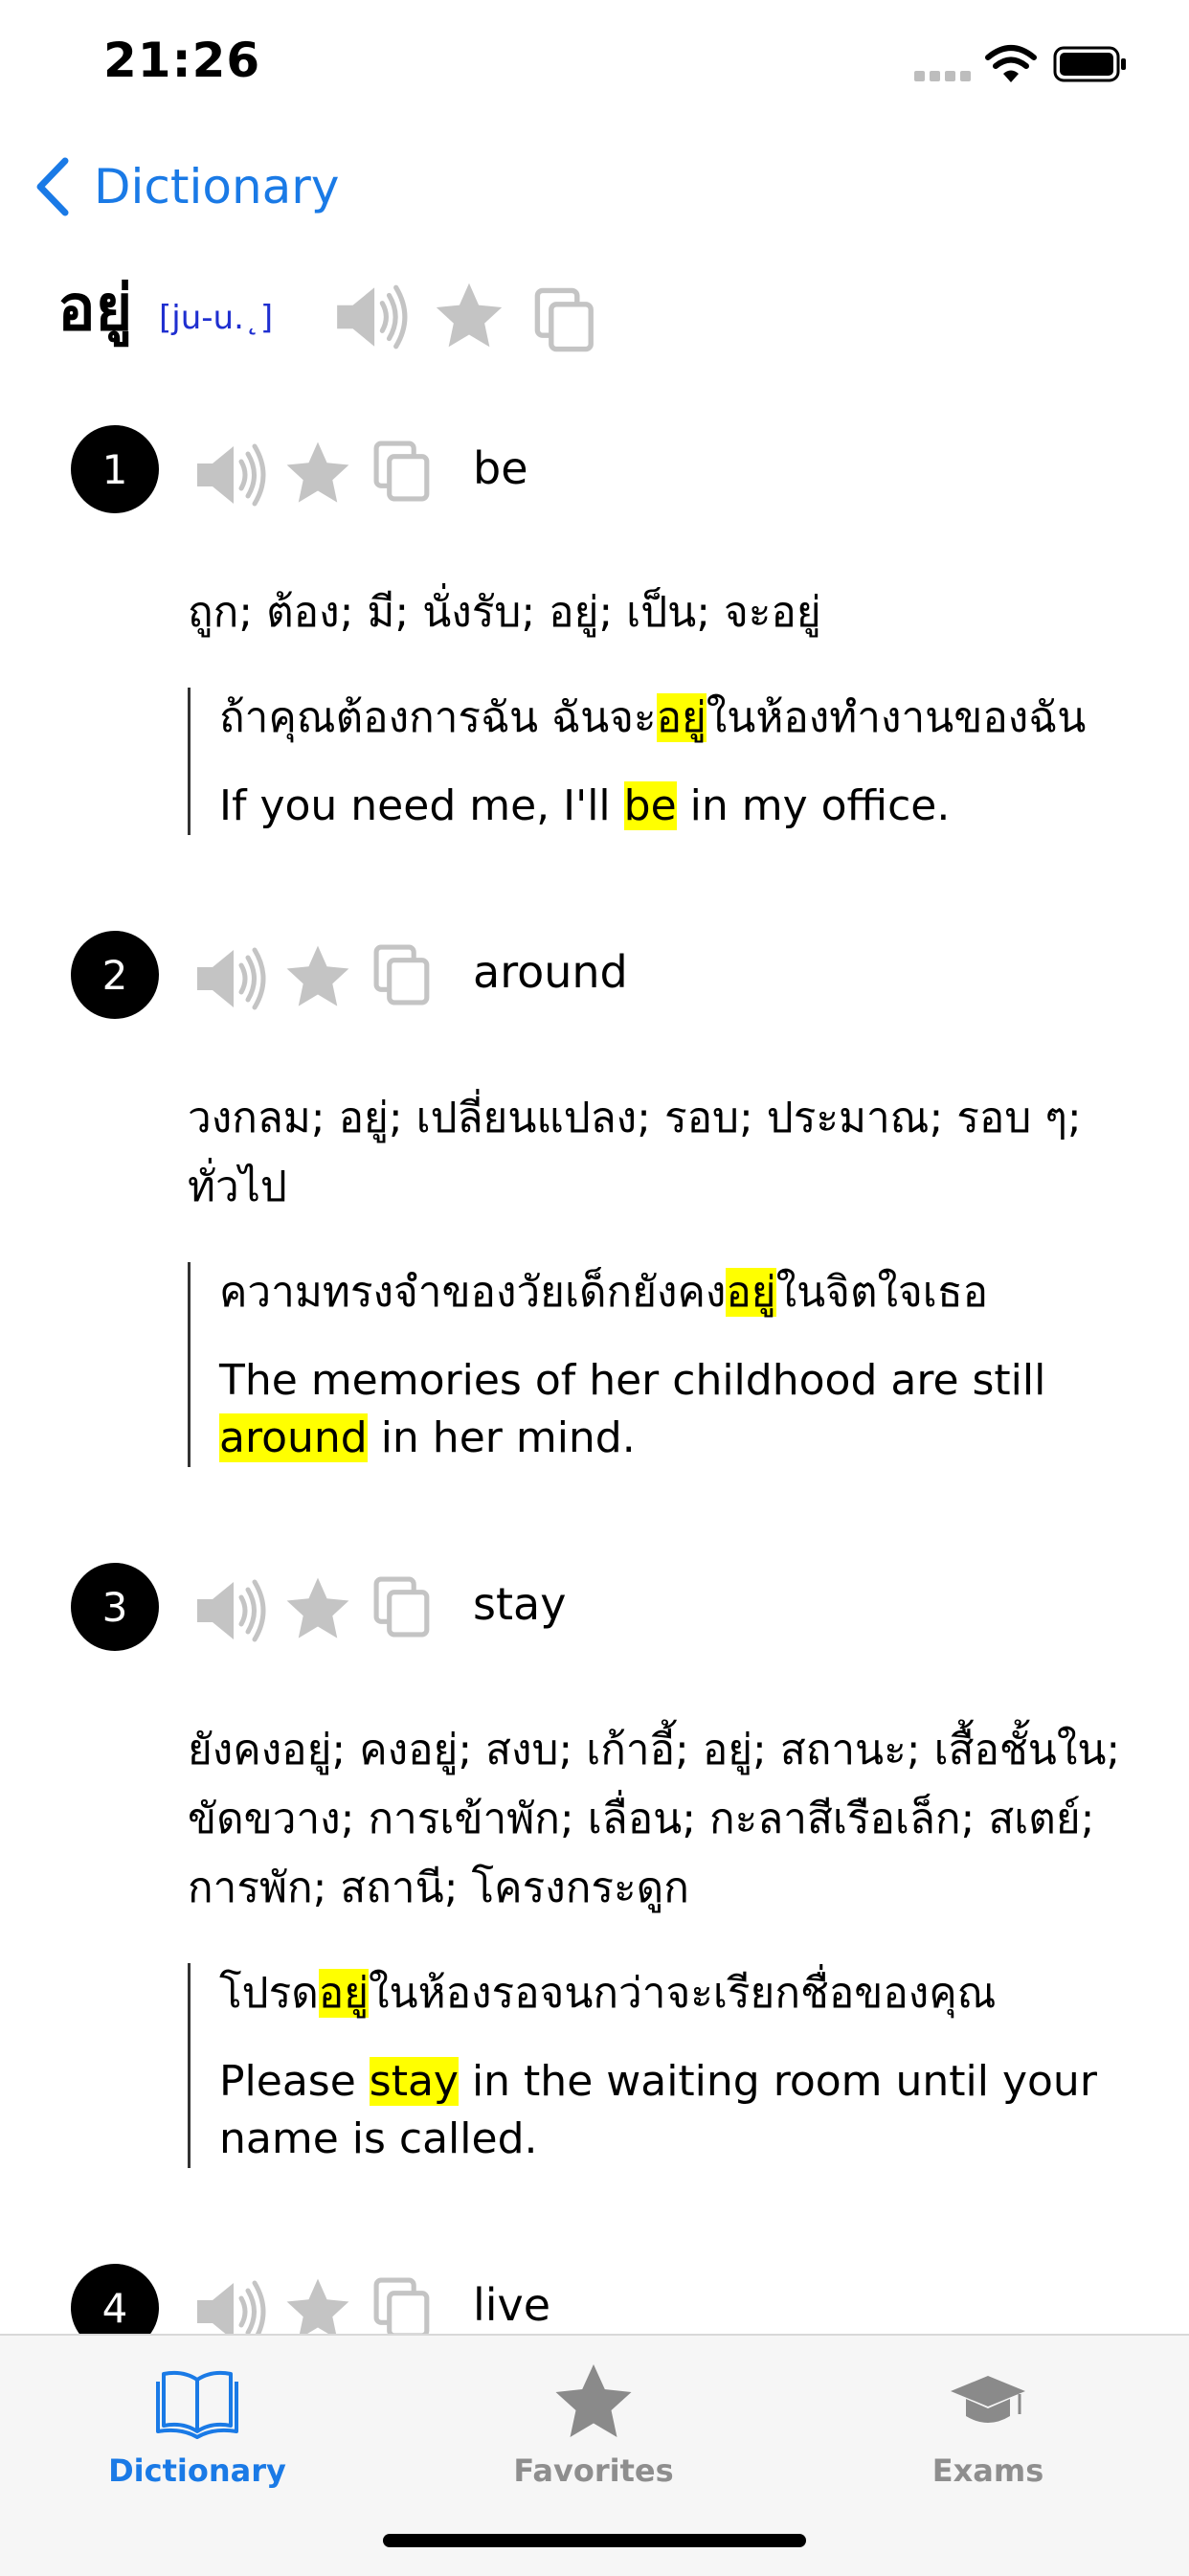 This screenshot has width=1189, height=2576. What do you see at coordinates (604, 1292) in the screenshot?
I see `example-thai: ความทรงจำของวัยเด็กยังคงอยู่ในจิตใจเธอ` at bounding box center [604, 1292].